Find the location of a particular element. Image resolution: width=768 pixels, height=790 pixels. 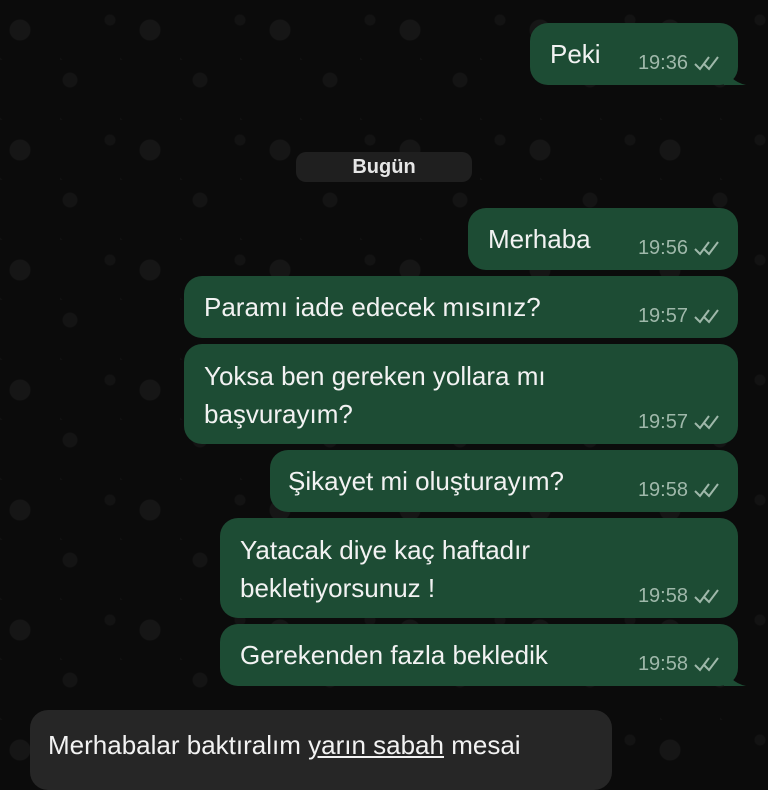

outgoing-message: Şikayet mi oluşturayım? 19:58 is located at coordinates (504, 481).